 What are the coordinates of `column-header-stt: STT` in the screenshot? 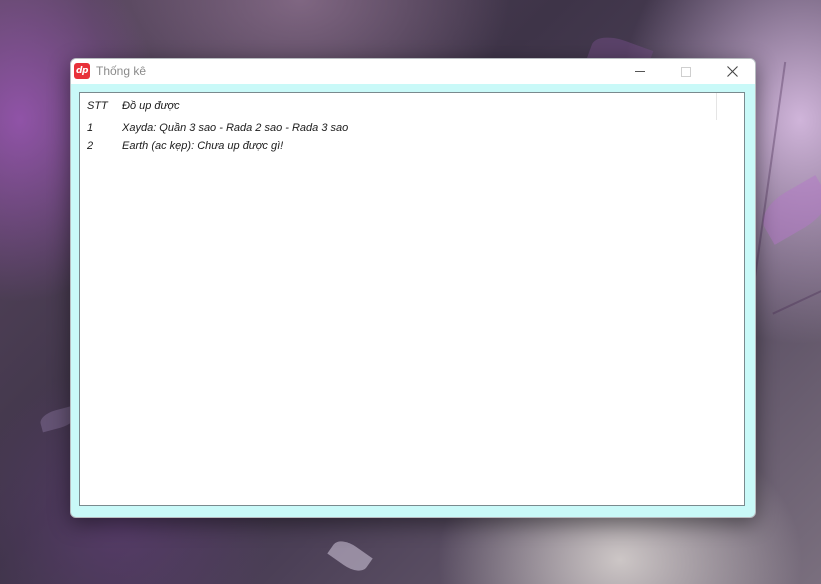 It's located at (98, 106).